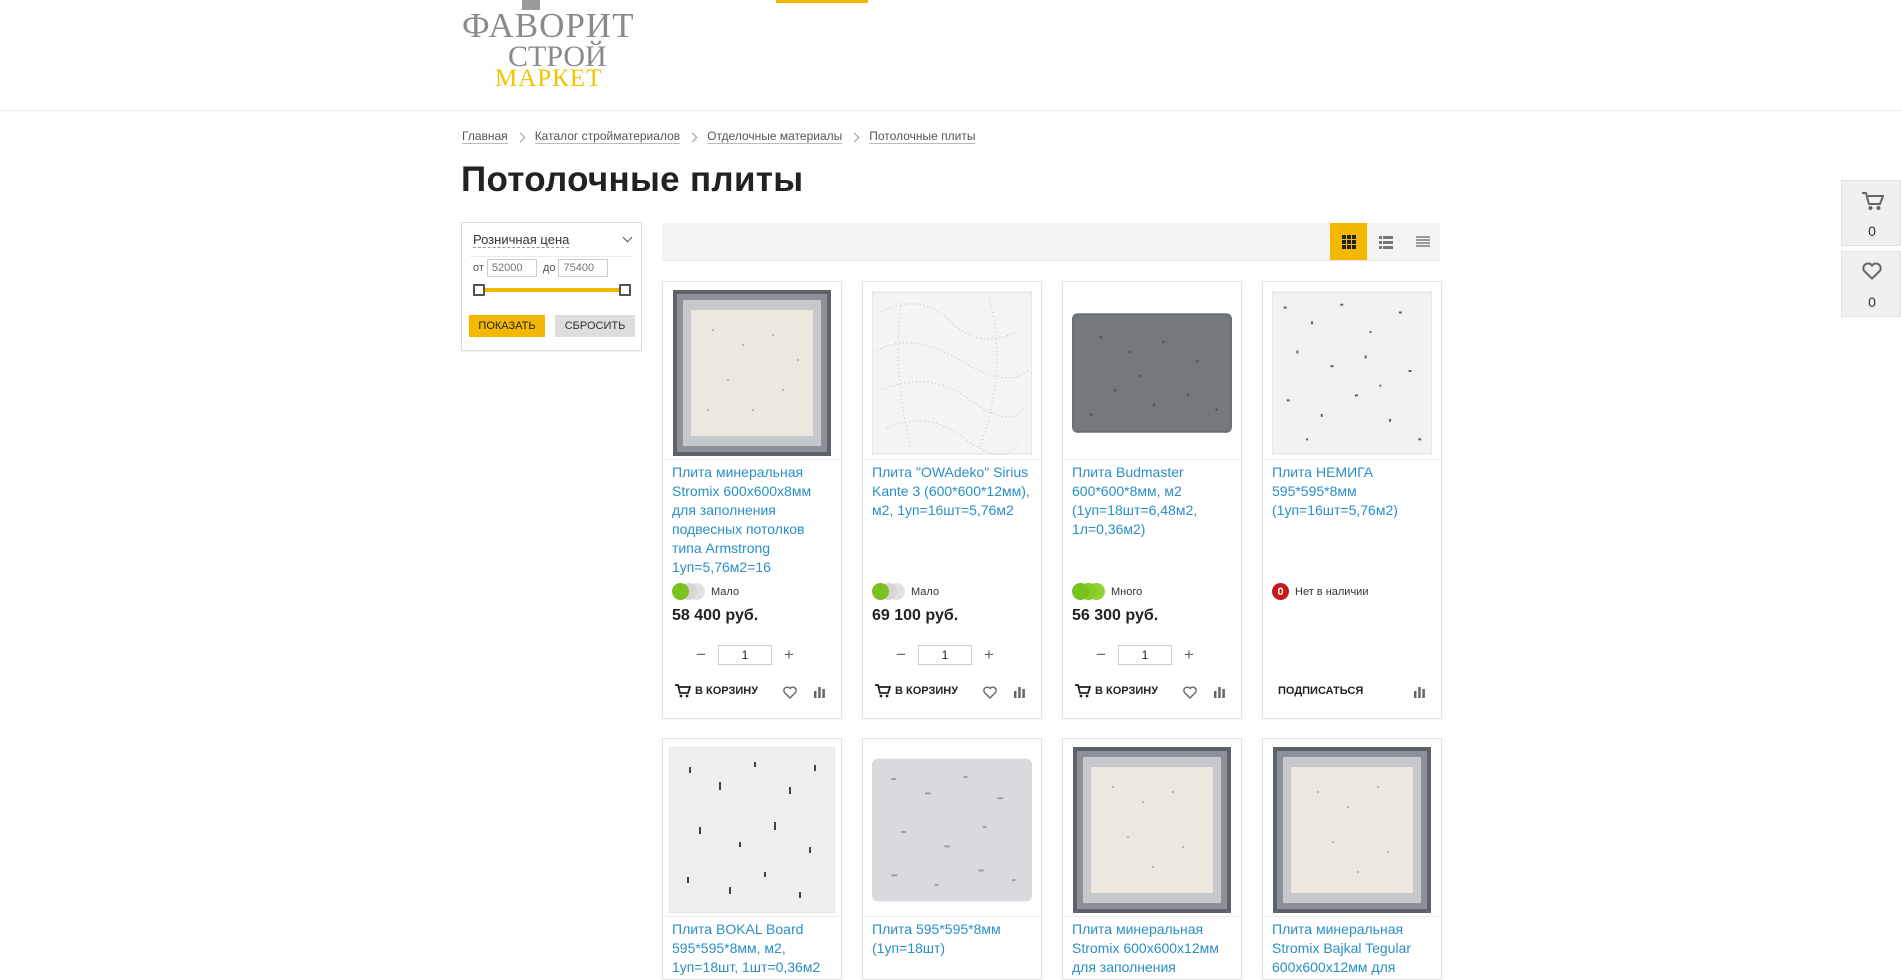  Describe the element at coordinates (627, 237) in the screenshot. I see `chevron-down-icon` at that location.